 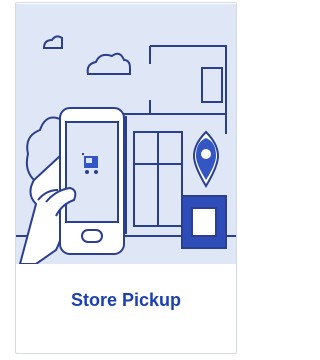 I want to click on pickup-box, so click(x=204, y=222).